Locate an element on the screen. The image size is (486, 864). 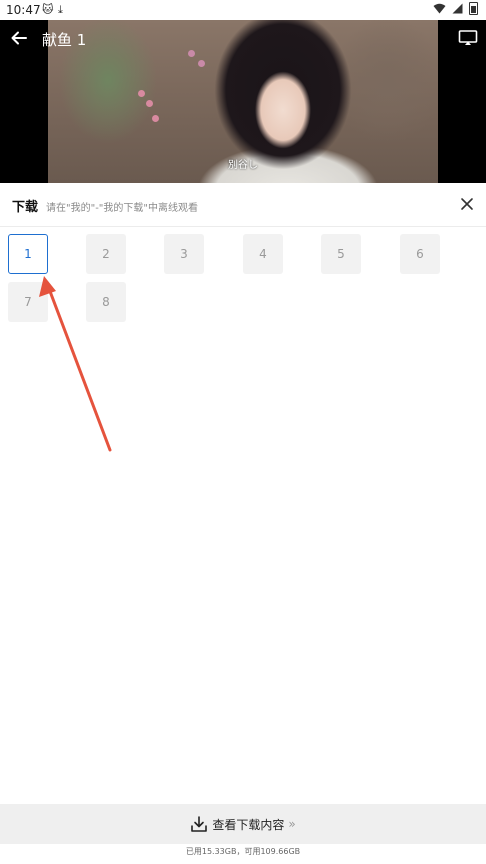
wifi-icon is located at coordinates (439, 8).